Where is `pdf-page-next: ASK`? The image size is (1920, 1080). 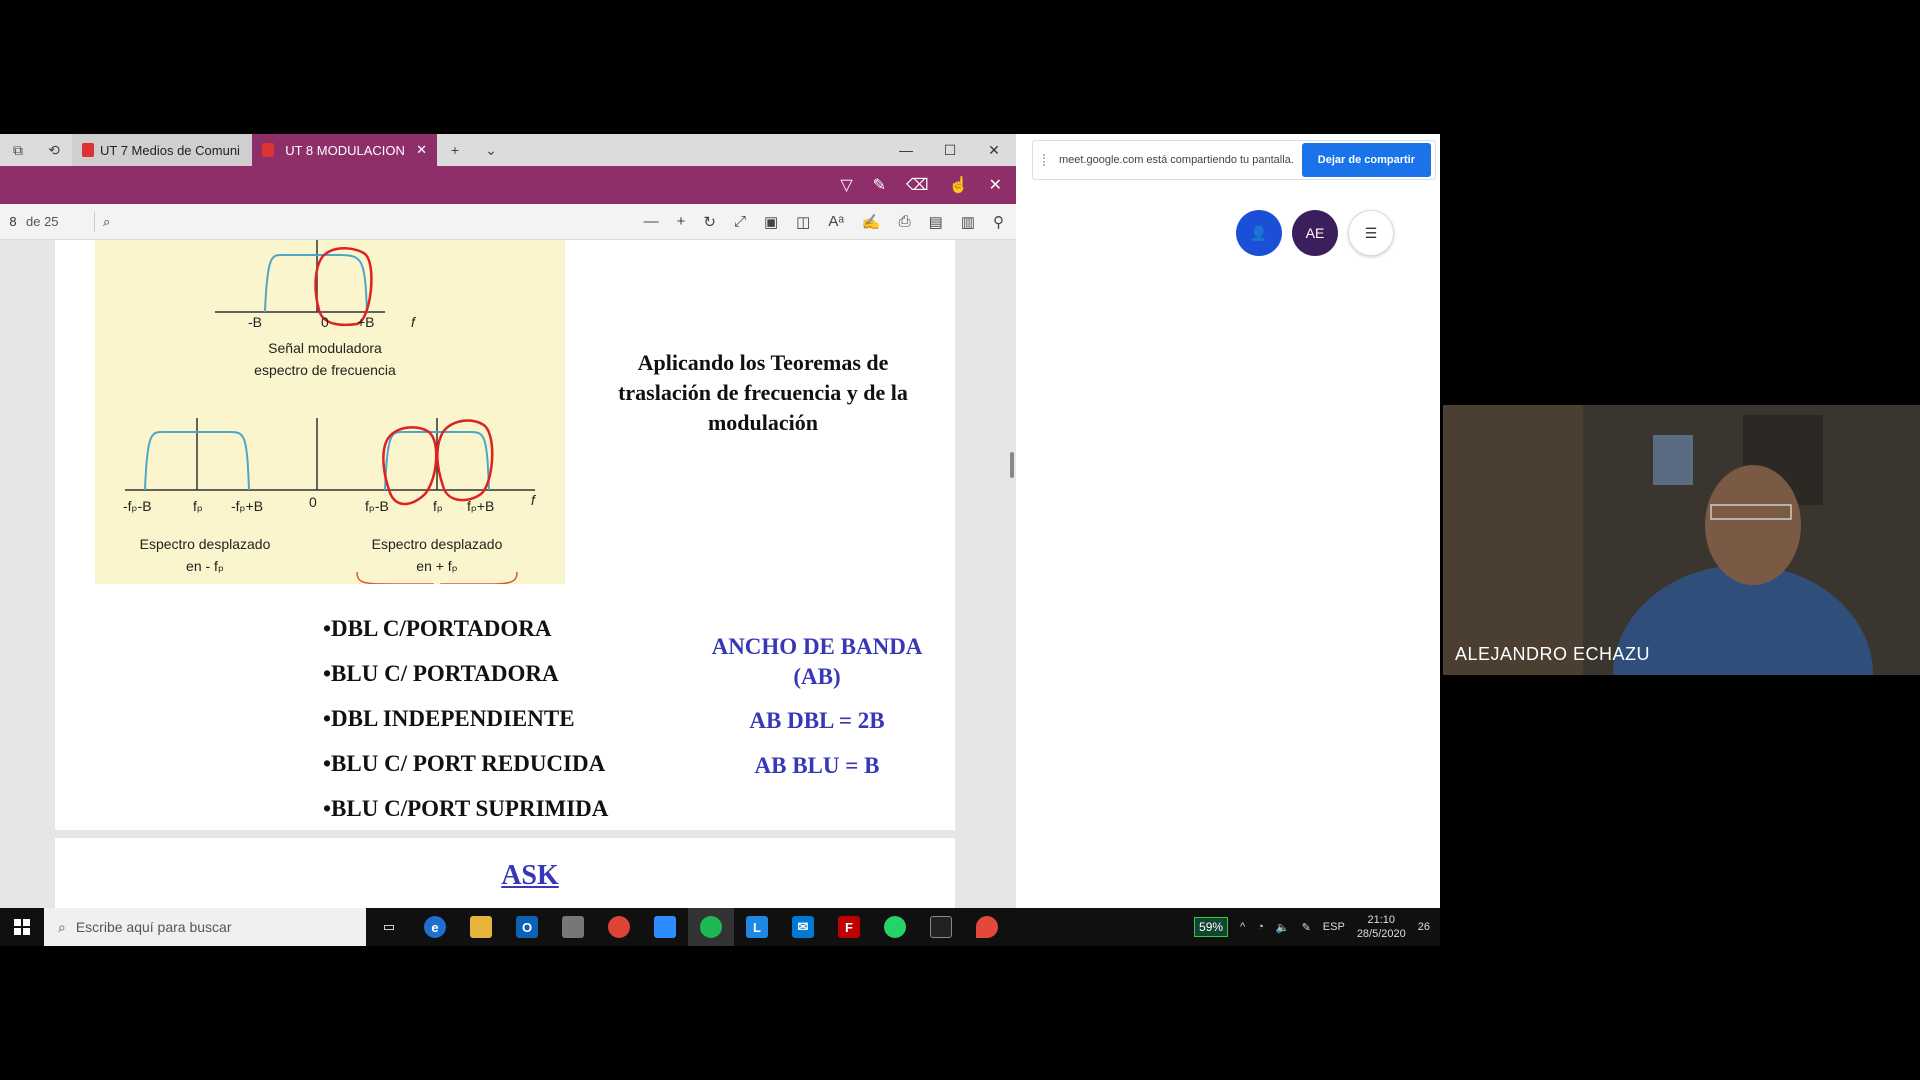
pdf-page-next: ASK is located at coordinates (505, 873).